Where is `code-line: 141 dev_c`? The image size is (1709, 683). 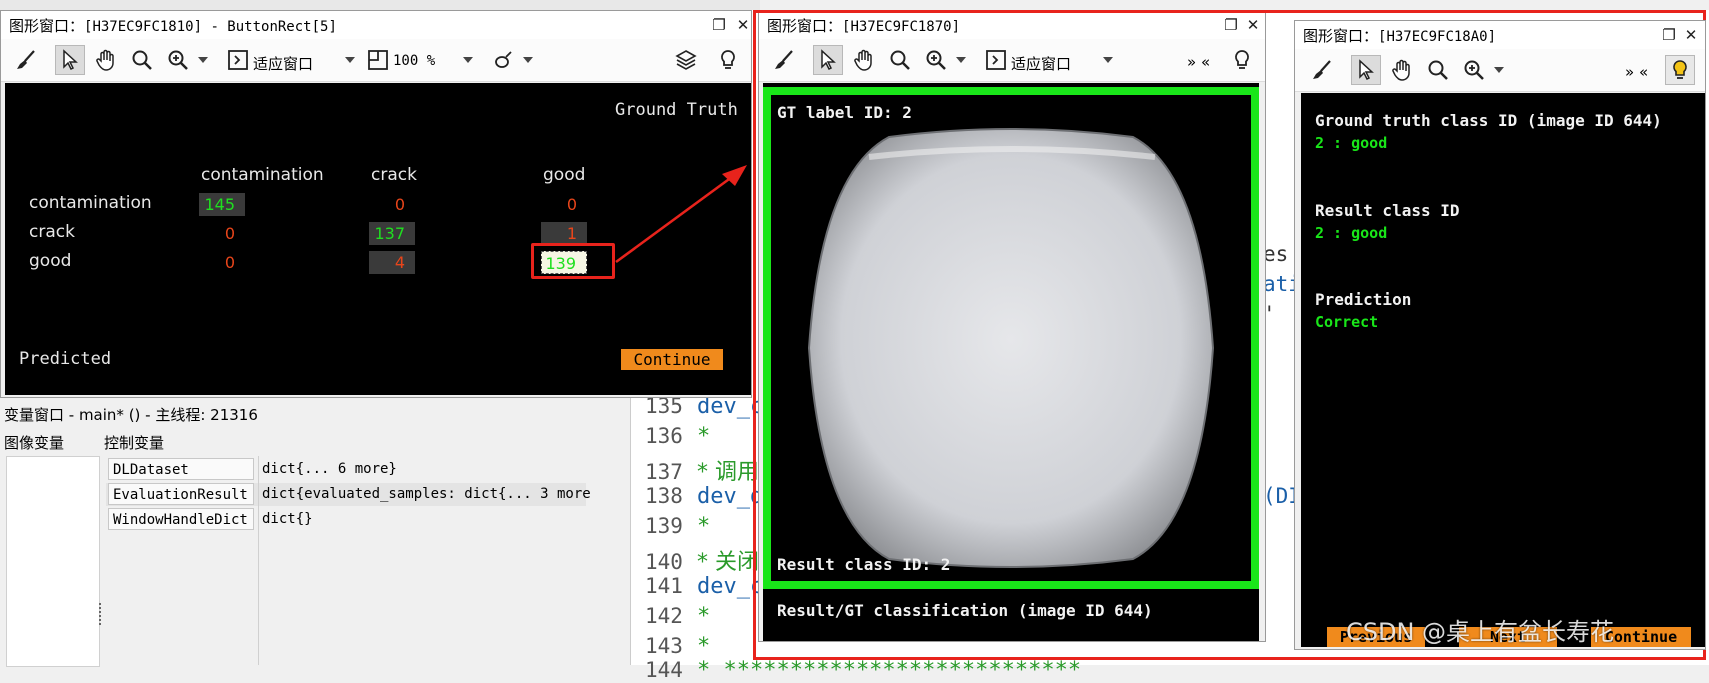 code-line: 141 dev_c is located at coordinates (704, 586).